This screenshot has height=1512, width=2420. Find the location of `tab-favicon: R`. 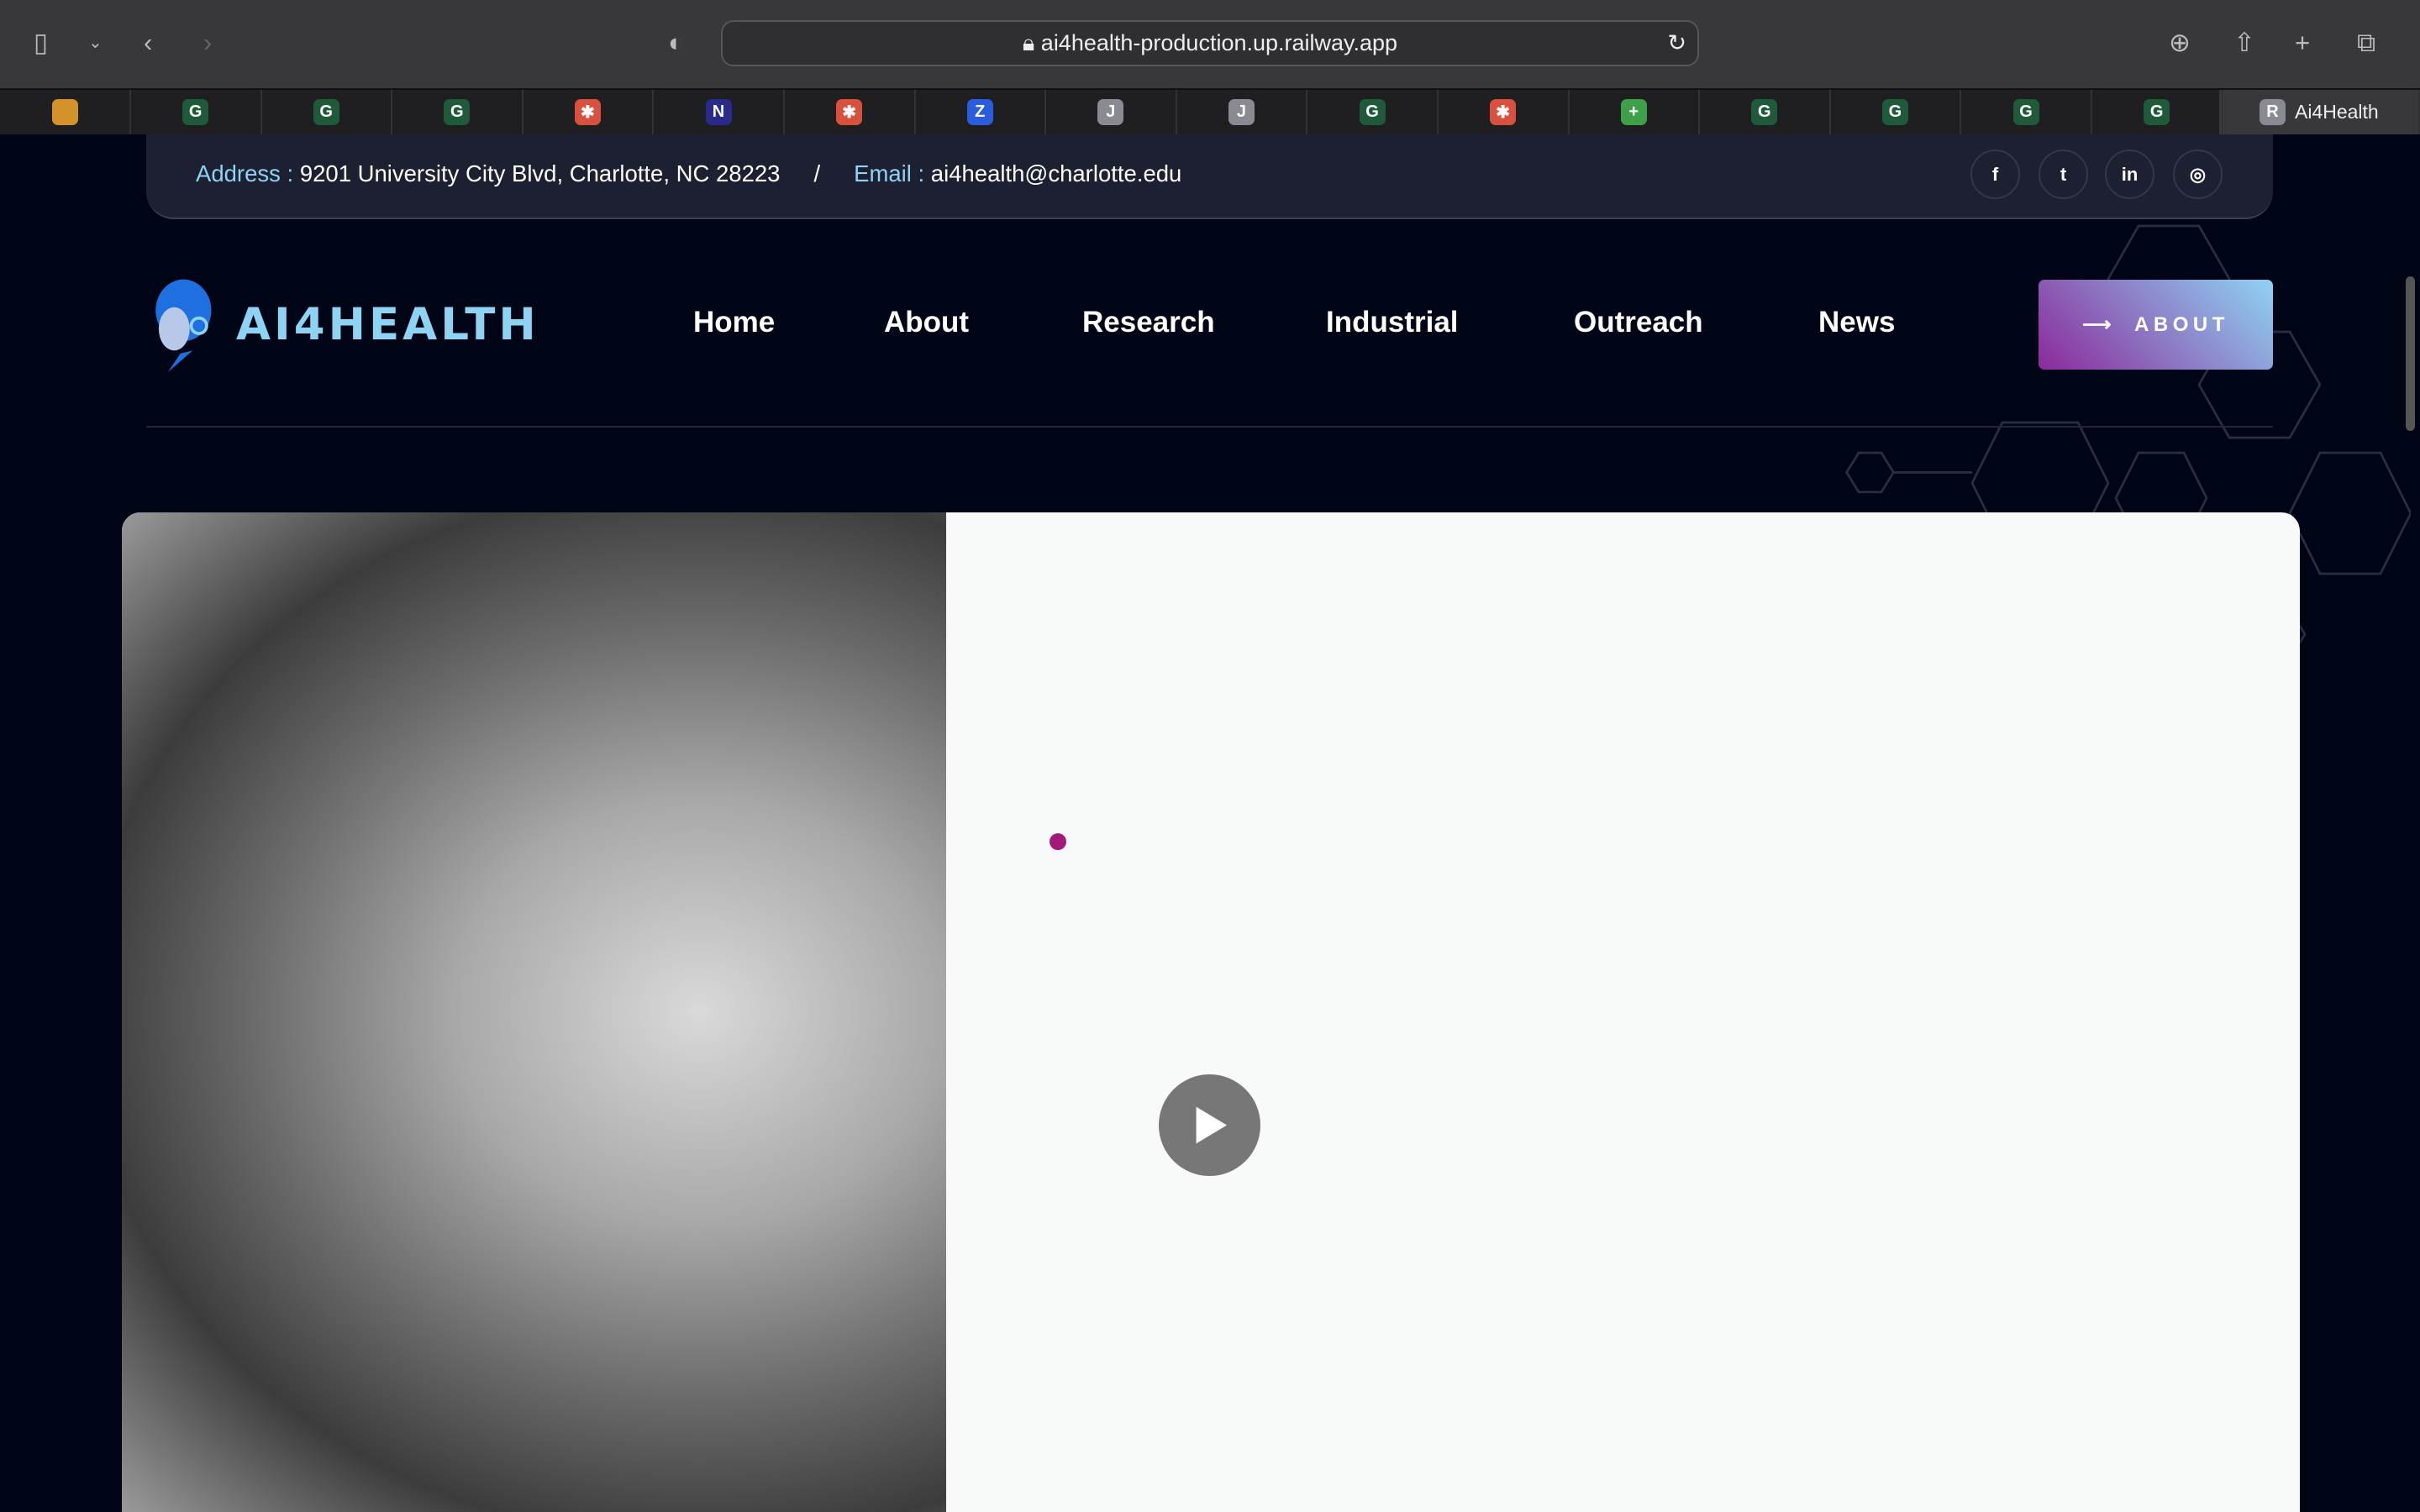

tab-favicon: R is located at coordinates (2273, 112).